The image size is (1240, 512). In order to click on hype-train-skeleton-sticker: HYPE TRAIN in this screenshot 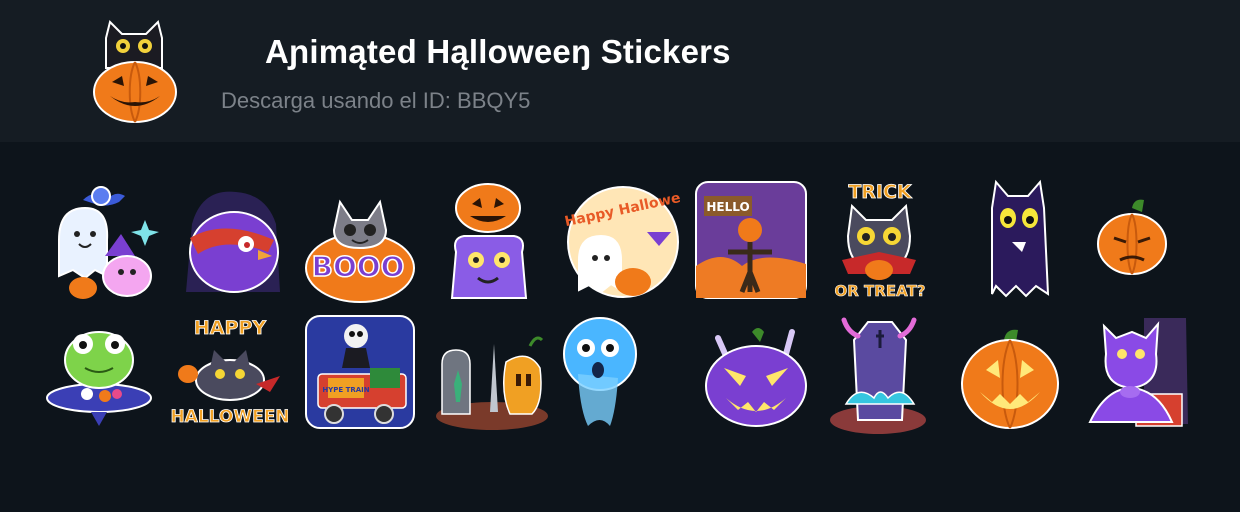, I will do `click(359, 374)`.